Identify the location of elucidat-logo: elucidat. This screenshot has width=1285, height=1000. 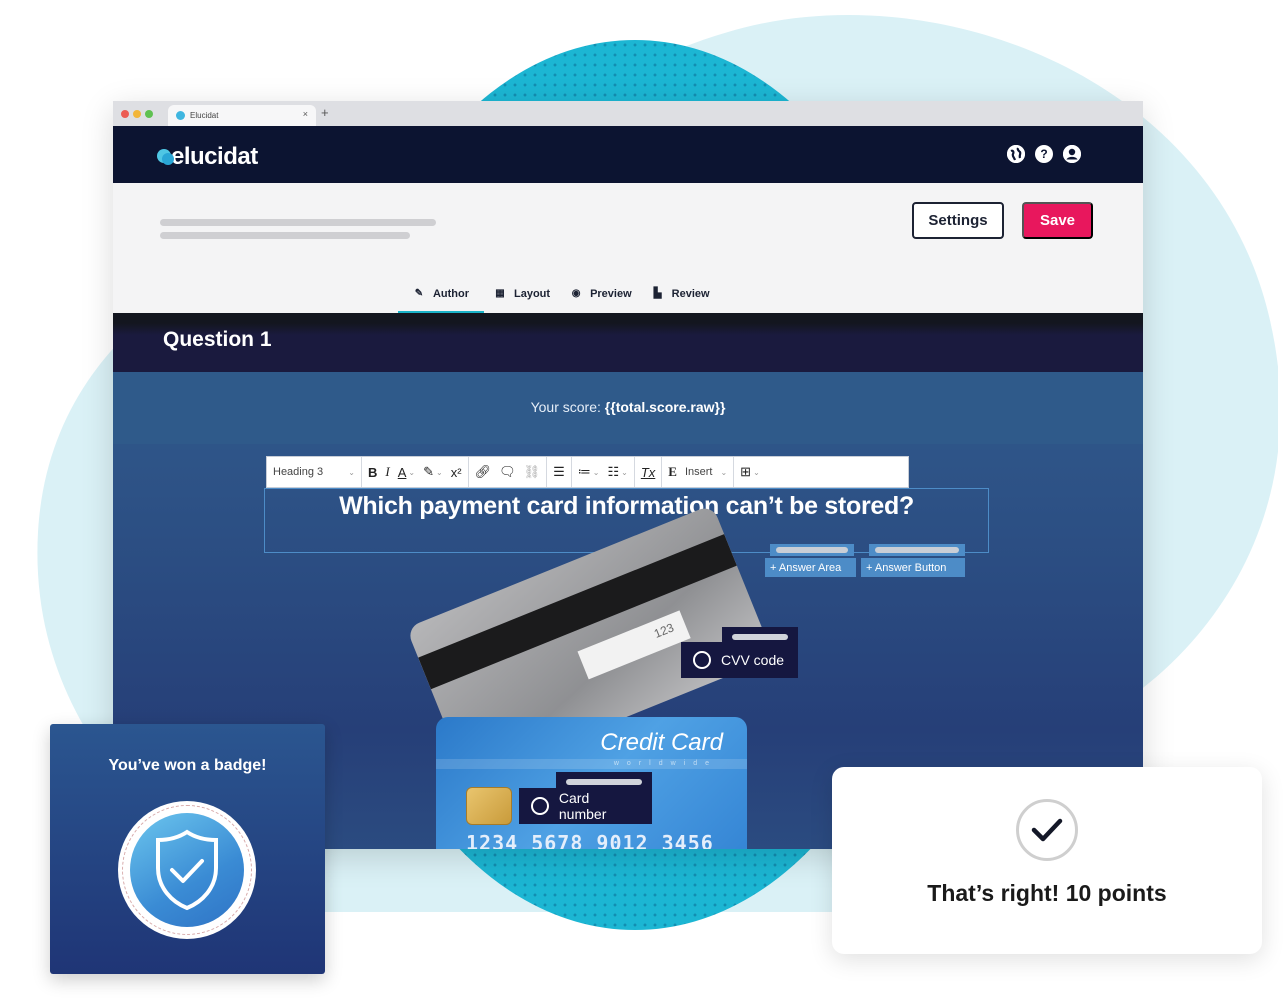
(207, 155).